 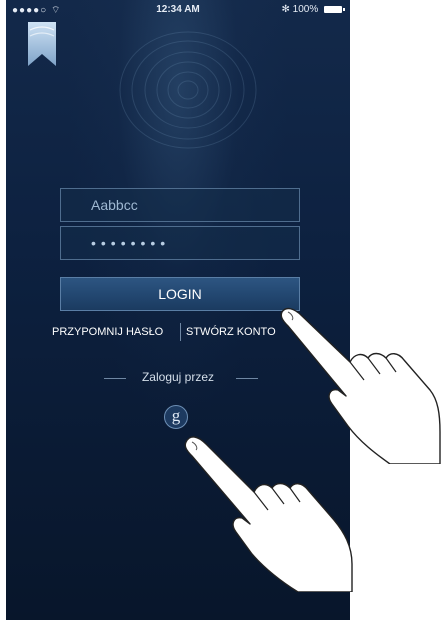 I want to click on create-account-link: STWÓRZ KONTO, so click(x=231, y=332).